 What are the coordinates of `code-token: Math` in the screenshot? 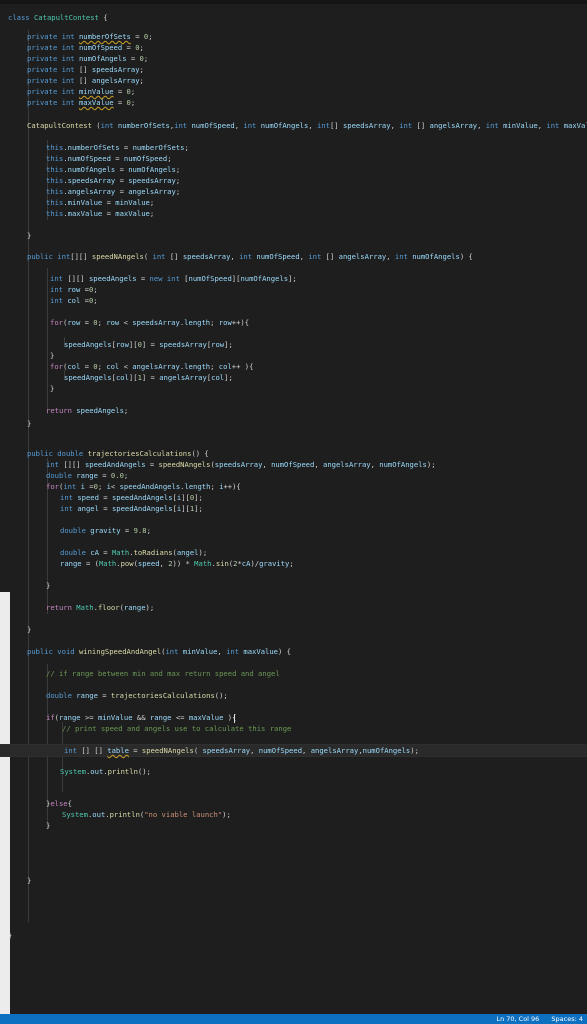 It's located at (203, 563).